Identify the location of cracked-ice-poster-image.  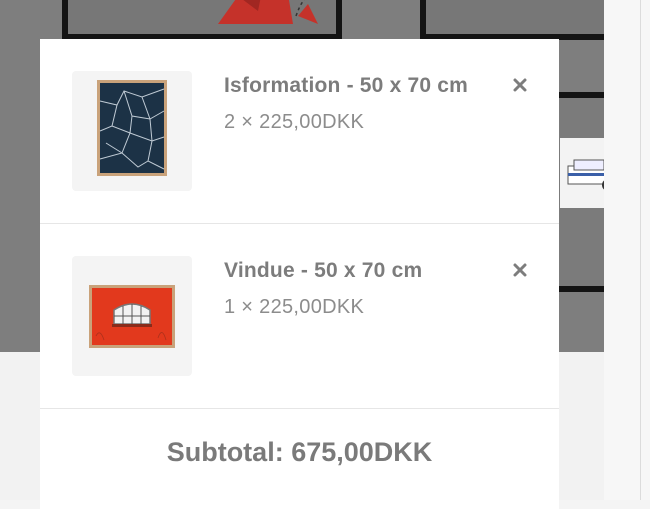
(132, 128).